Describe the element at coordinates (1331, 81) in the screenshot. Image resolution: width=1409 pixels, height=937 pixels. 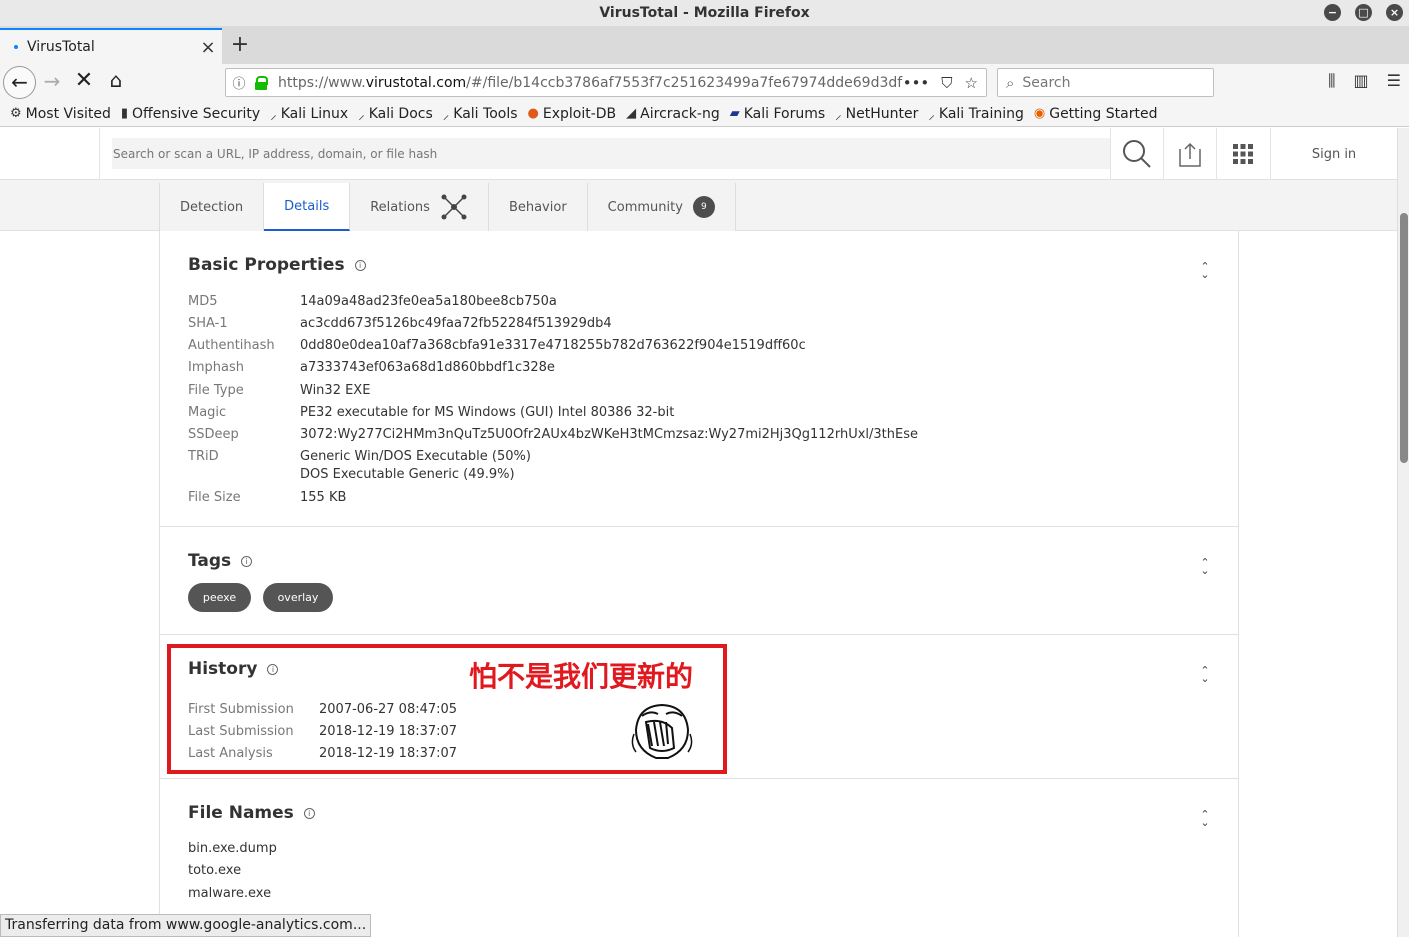
I see `library-icon: ⫼` at that location.